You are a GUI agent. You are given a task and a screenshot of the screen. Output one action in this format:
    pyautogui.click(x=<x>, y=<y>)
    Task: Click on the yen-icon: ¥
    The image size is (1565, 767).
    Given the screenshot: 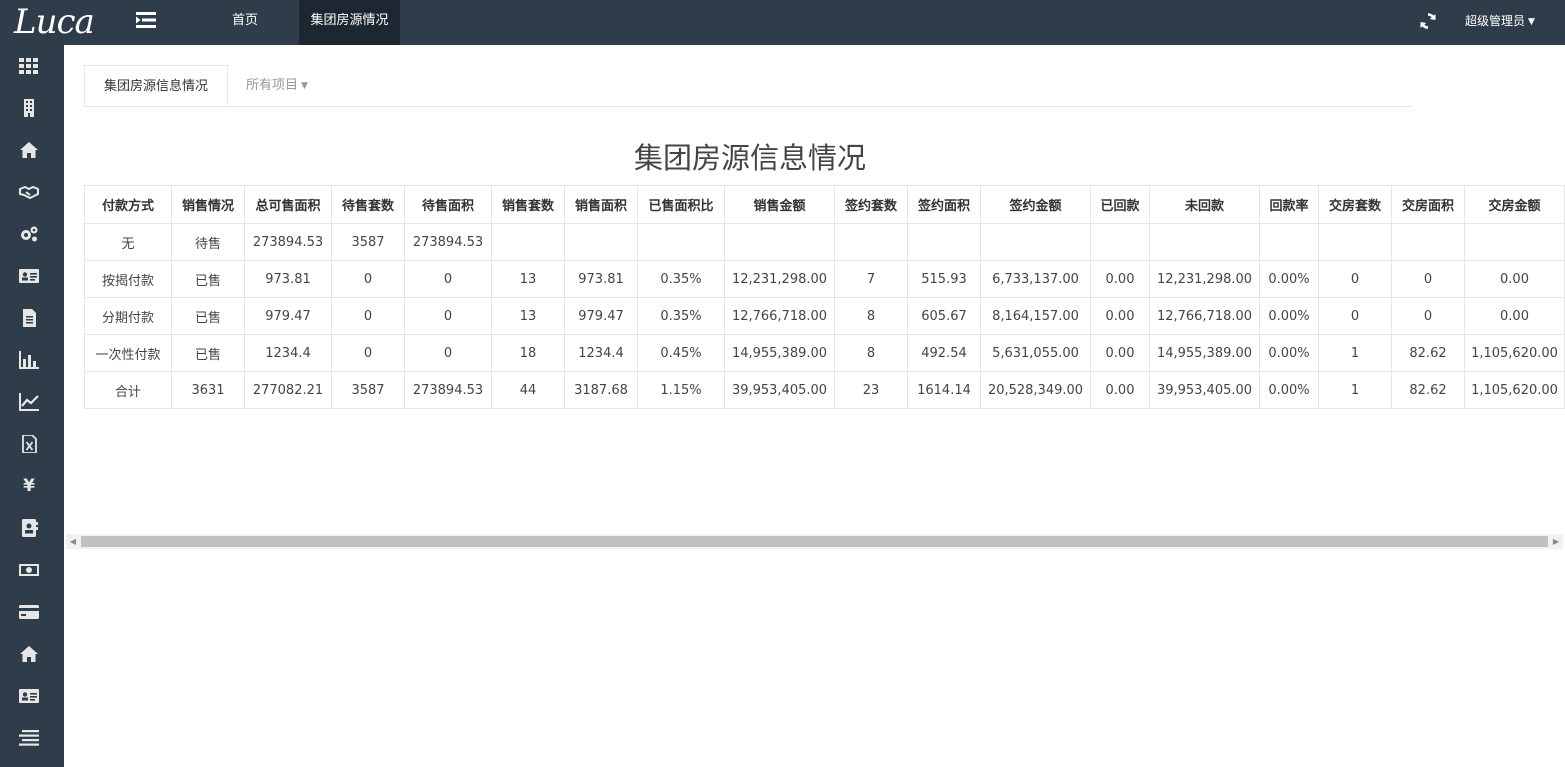 What is the action you would take?
    pyautogui.click(x=29, y=486)
    